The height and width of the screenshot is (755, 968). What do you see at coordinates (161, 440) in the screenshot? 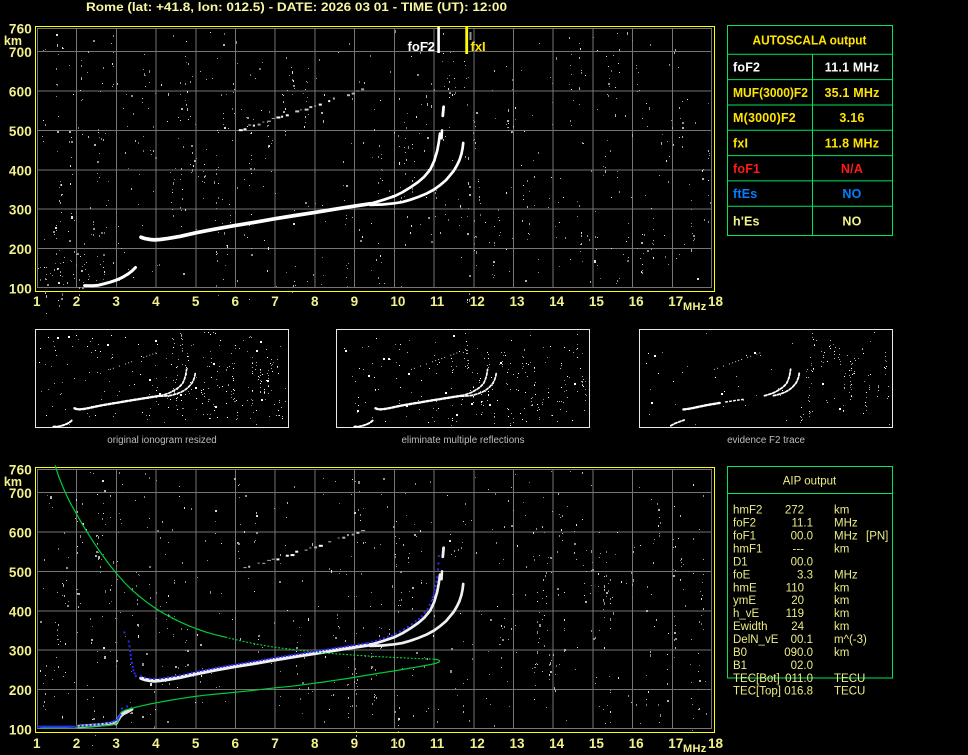
I see `svg-text: original ionogram resized` at bounding box center [161, 440].